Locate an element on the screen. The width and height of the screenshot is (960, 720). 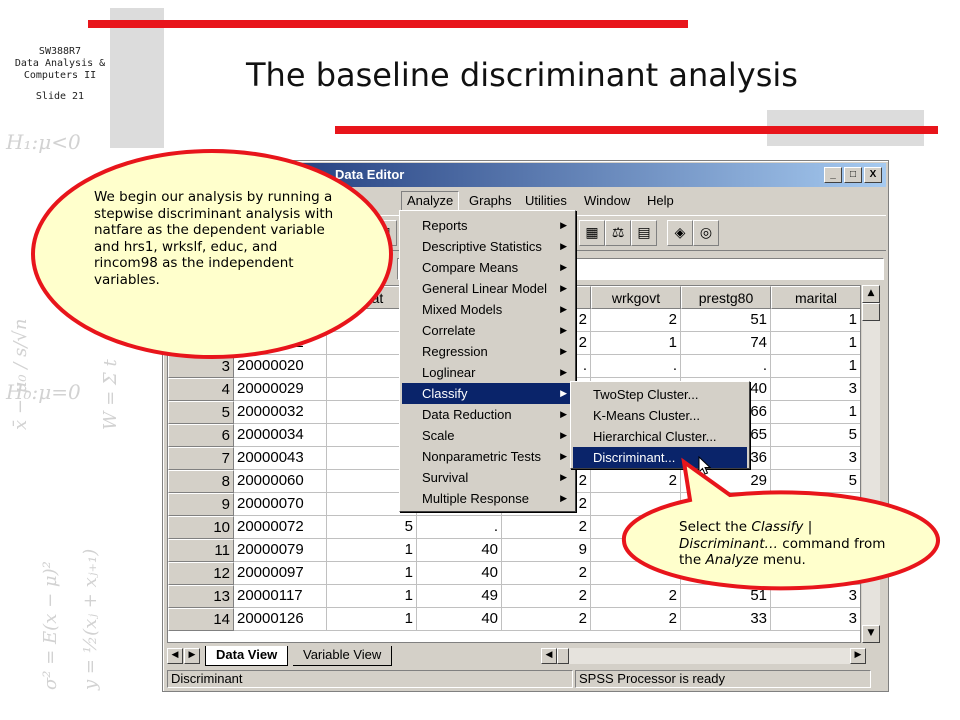
menu-item-survival: Survival ▶ is located at coordinates (487, 477).